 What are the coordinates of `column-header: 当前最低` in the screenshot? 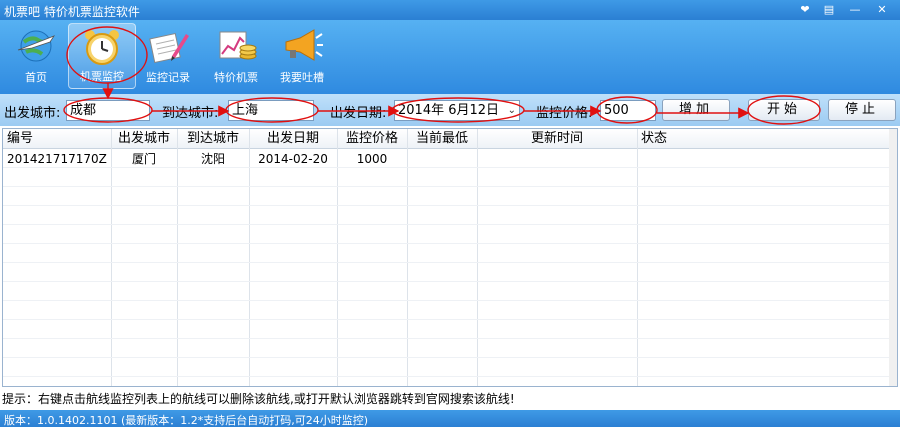 It's located at (442, 139).